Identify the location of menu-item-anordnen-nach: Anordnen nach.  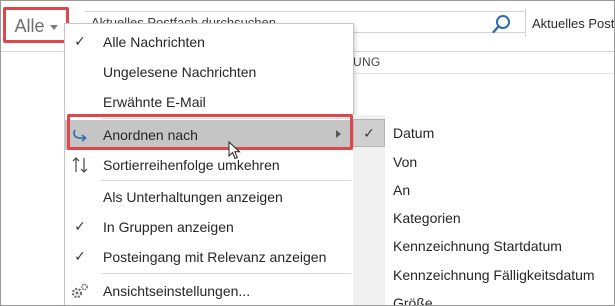
(209, 135).